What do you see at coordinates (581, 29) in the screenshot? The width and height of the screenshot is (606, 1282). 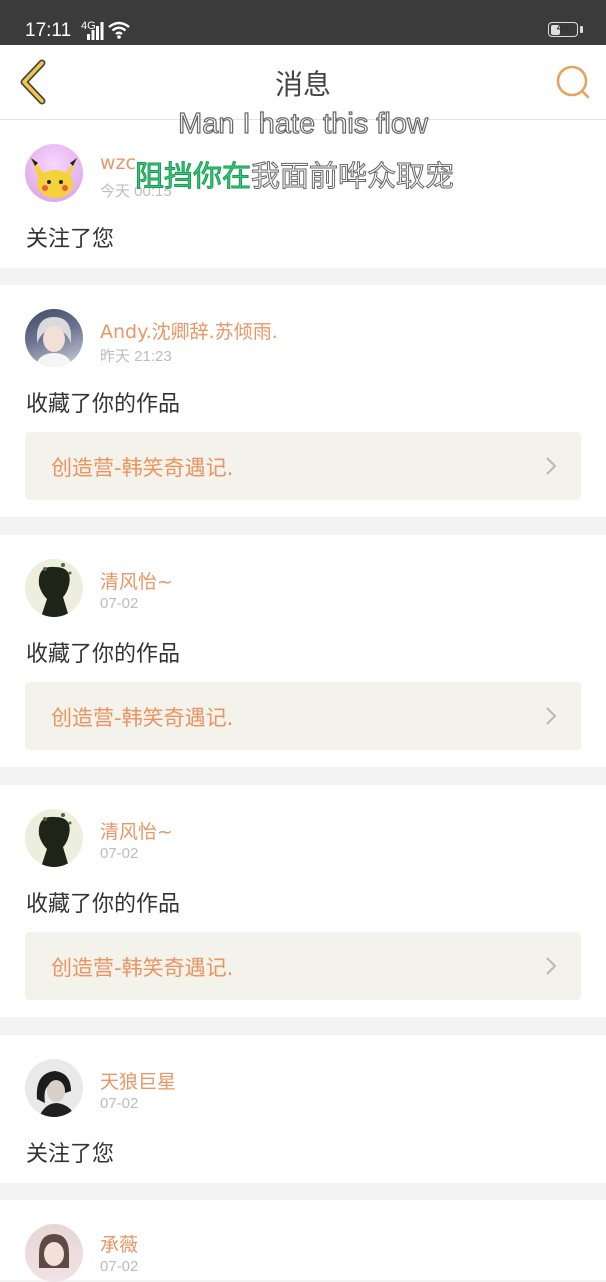 I see `battery-tip` at bounding box center [581, 29].